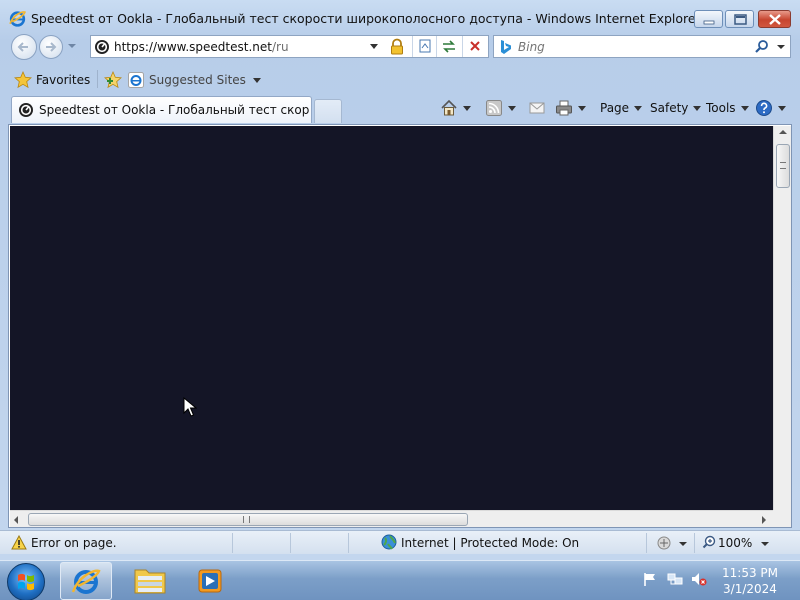  I want to click on flag-icon, so click(650, 579).